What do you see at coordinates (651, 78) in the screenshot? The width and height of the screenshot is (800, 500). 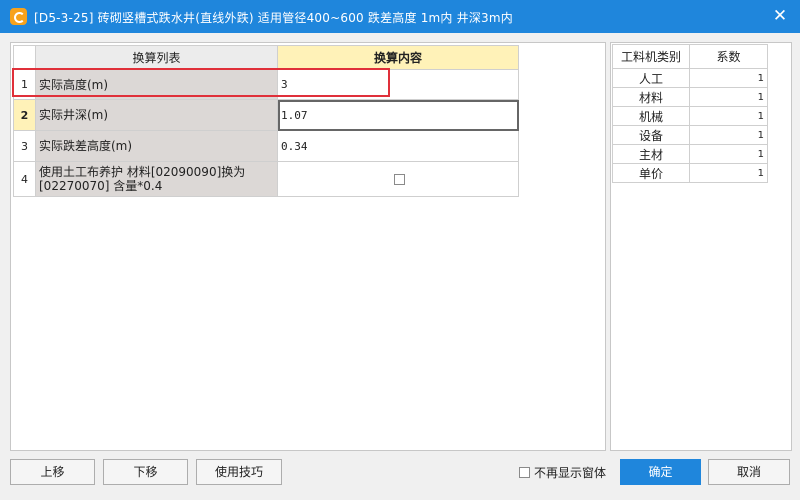 I see `coef-category: 人工` at bounding box center [651, 78].